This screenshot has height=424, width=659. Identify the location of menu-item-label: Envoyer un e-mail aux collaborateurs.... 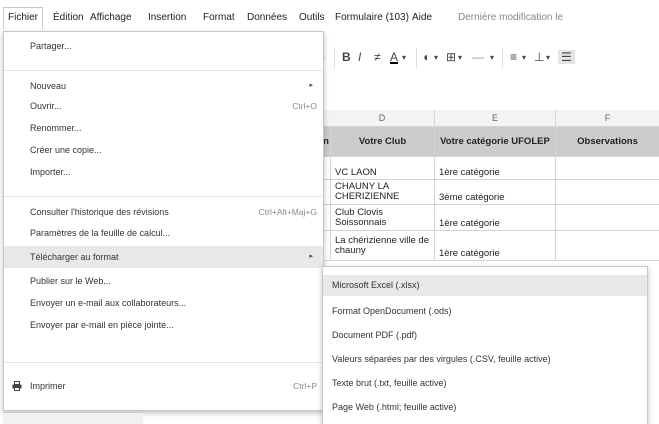
(108, 303).